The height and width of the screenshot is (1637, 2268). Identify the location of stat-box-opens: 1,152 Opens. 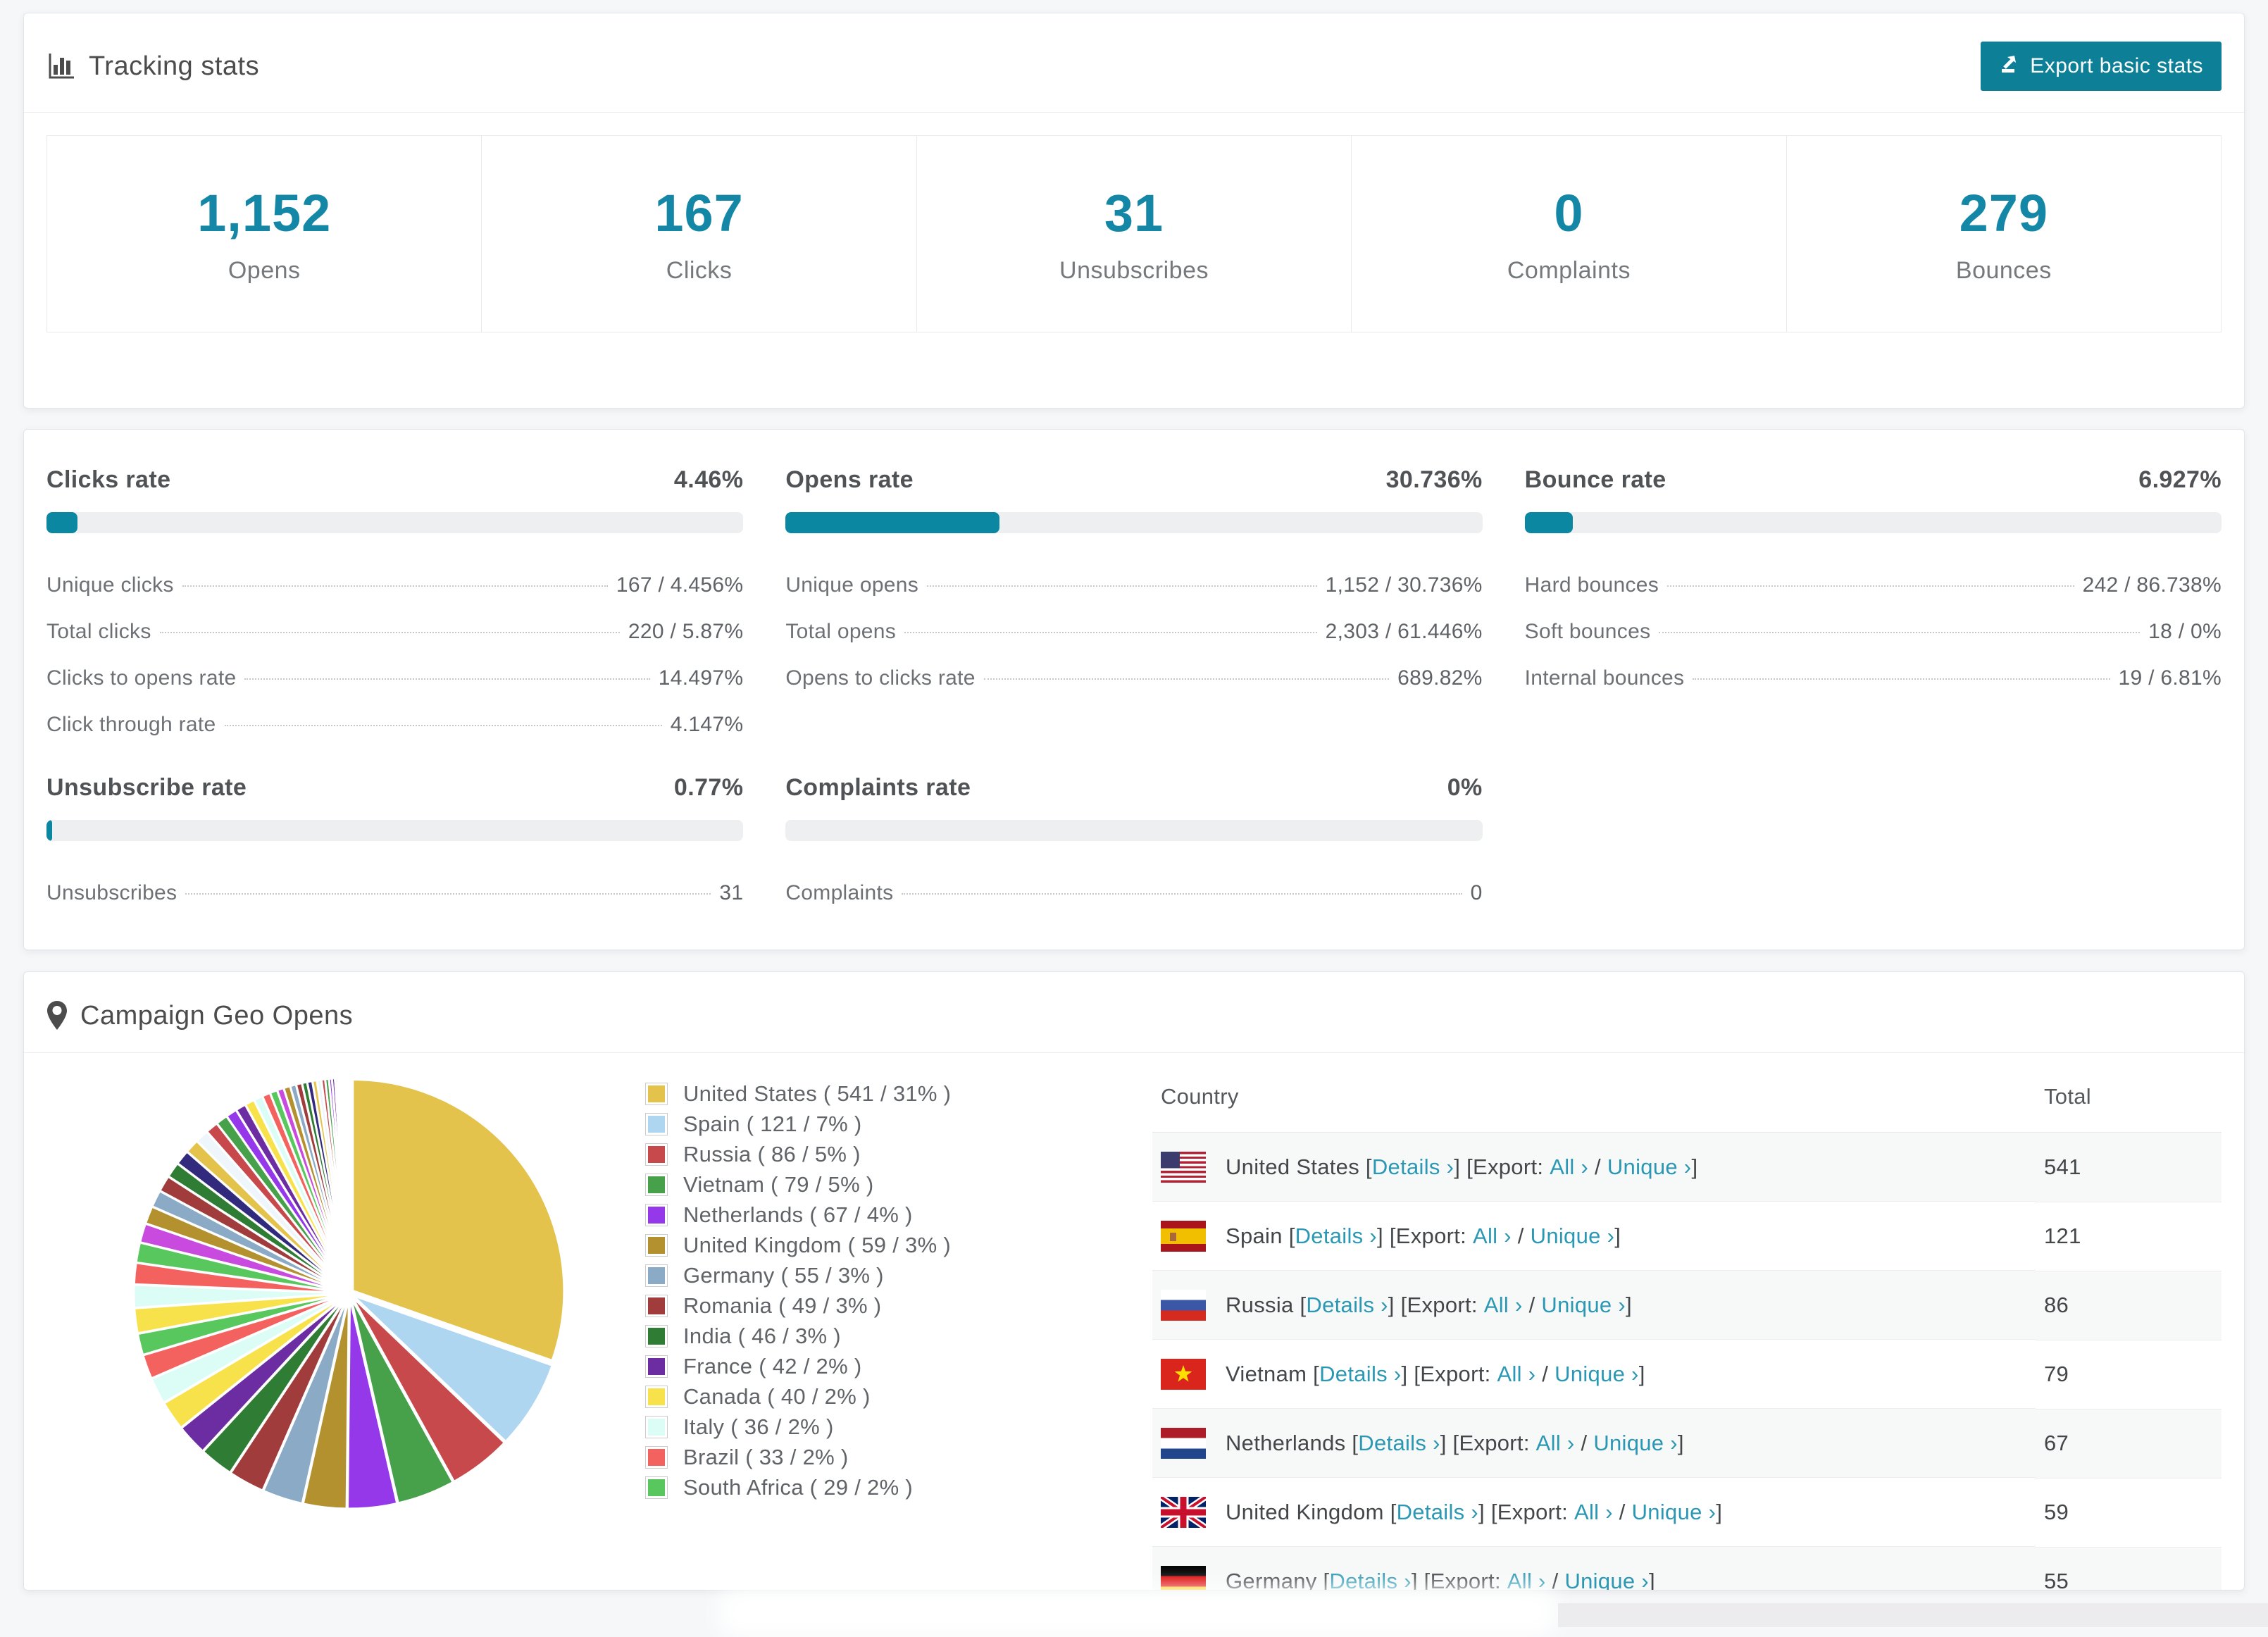
(264, 233).